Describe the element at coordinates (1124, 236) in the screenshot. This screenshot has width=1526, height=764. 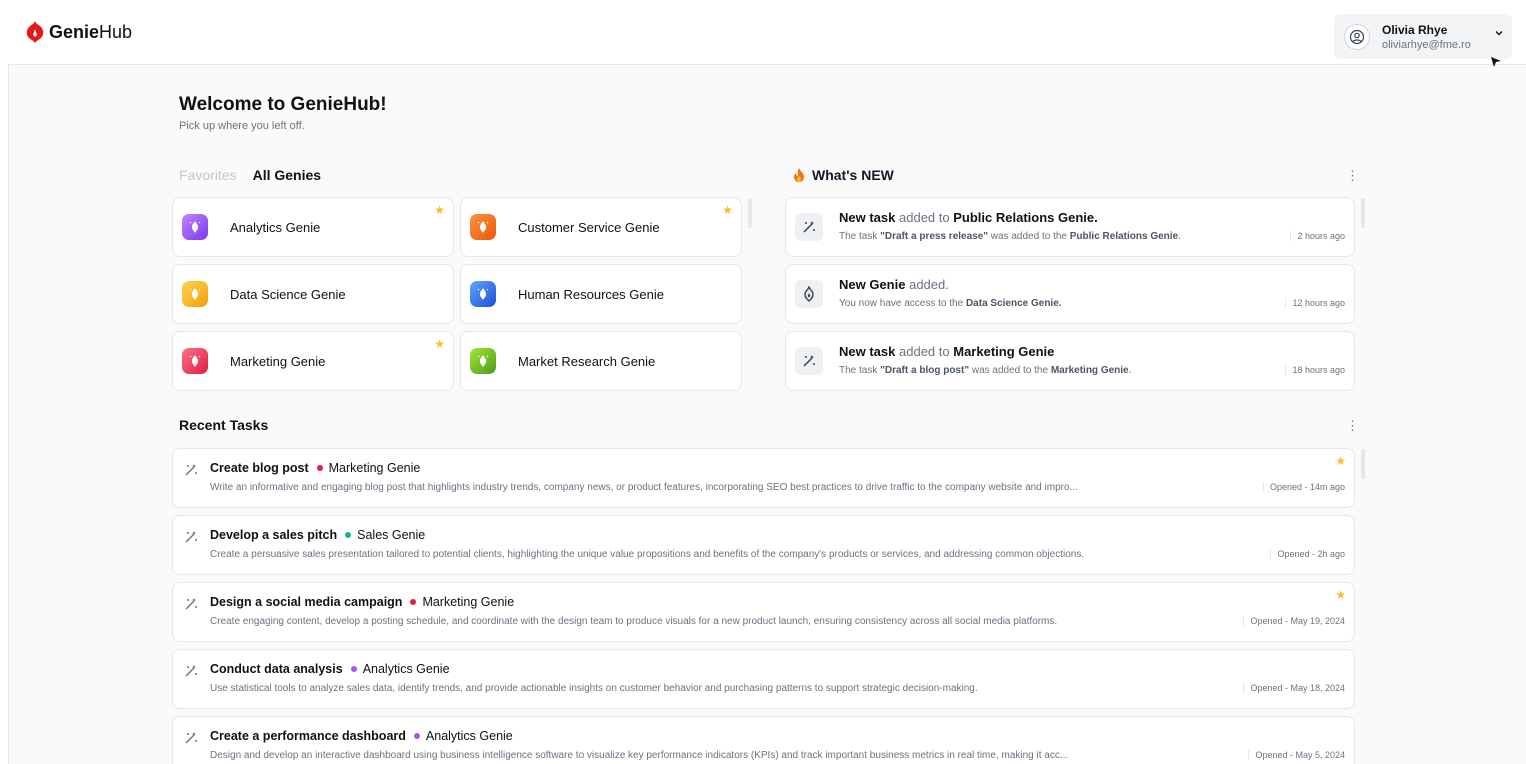
I see `news-desc-bold: Public Relations Genie` at that location.